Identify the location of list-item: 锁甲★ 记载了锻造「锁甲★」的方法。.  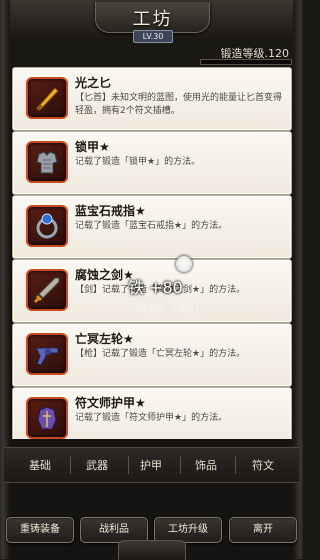
(152, 163).